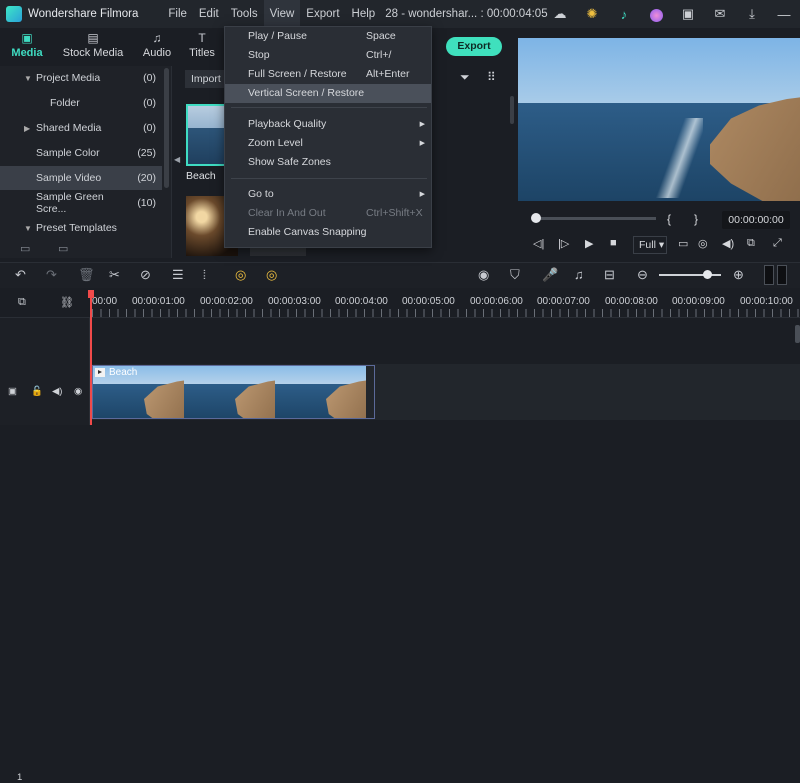 This screenshot has width=800, height=783. What do you see at coordinates (707, 274) in the screenshot?
I see `zoom-slider-handle` at bounding box center [707, 274].